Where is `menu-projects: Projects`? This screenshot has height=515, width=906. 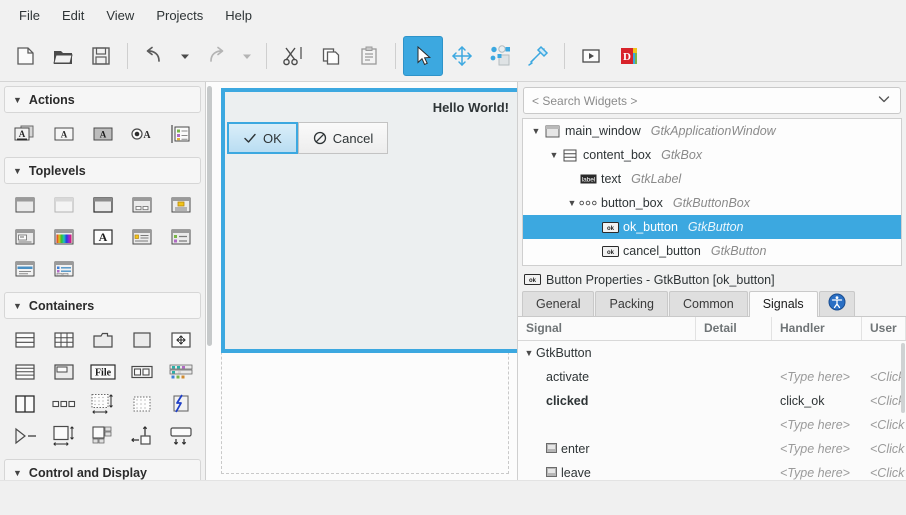
menu-projects: Projects is located at coordinates (179, 15).